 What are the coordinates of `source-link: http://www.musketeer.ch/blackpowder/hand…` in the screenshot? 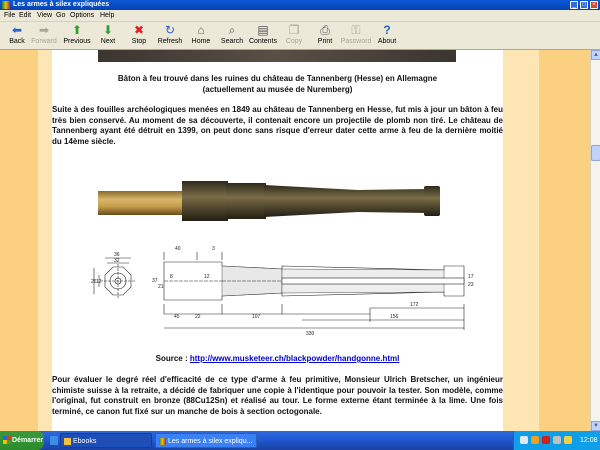 It's located at (295, 358).